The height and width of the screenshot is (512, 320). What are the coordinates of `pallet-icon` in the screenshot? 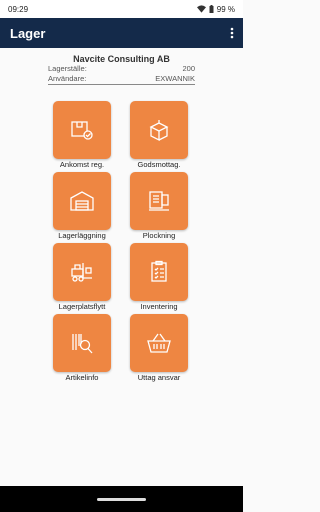 It's located at (159, 201).